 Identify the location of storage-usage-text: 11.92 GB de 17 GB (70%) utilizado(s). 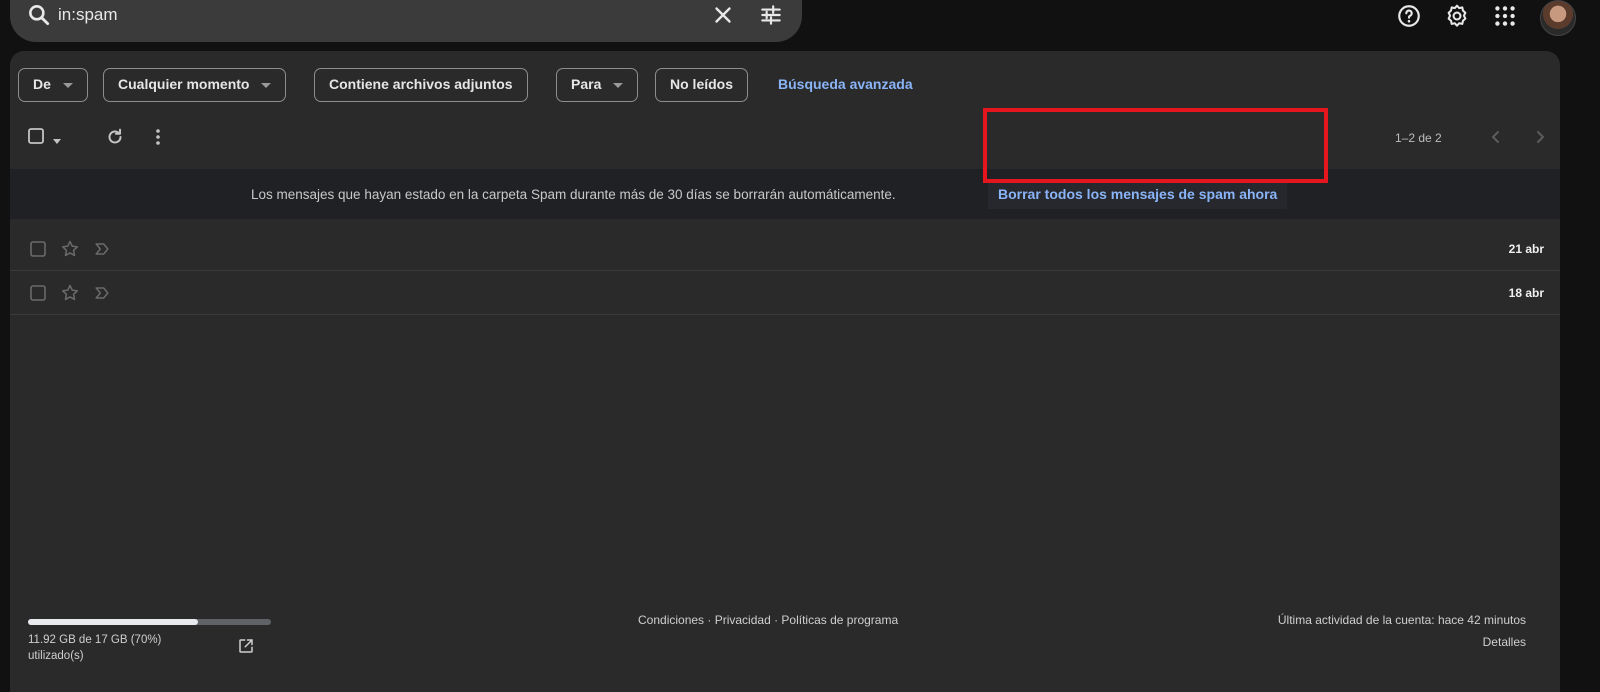
(95, 648).